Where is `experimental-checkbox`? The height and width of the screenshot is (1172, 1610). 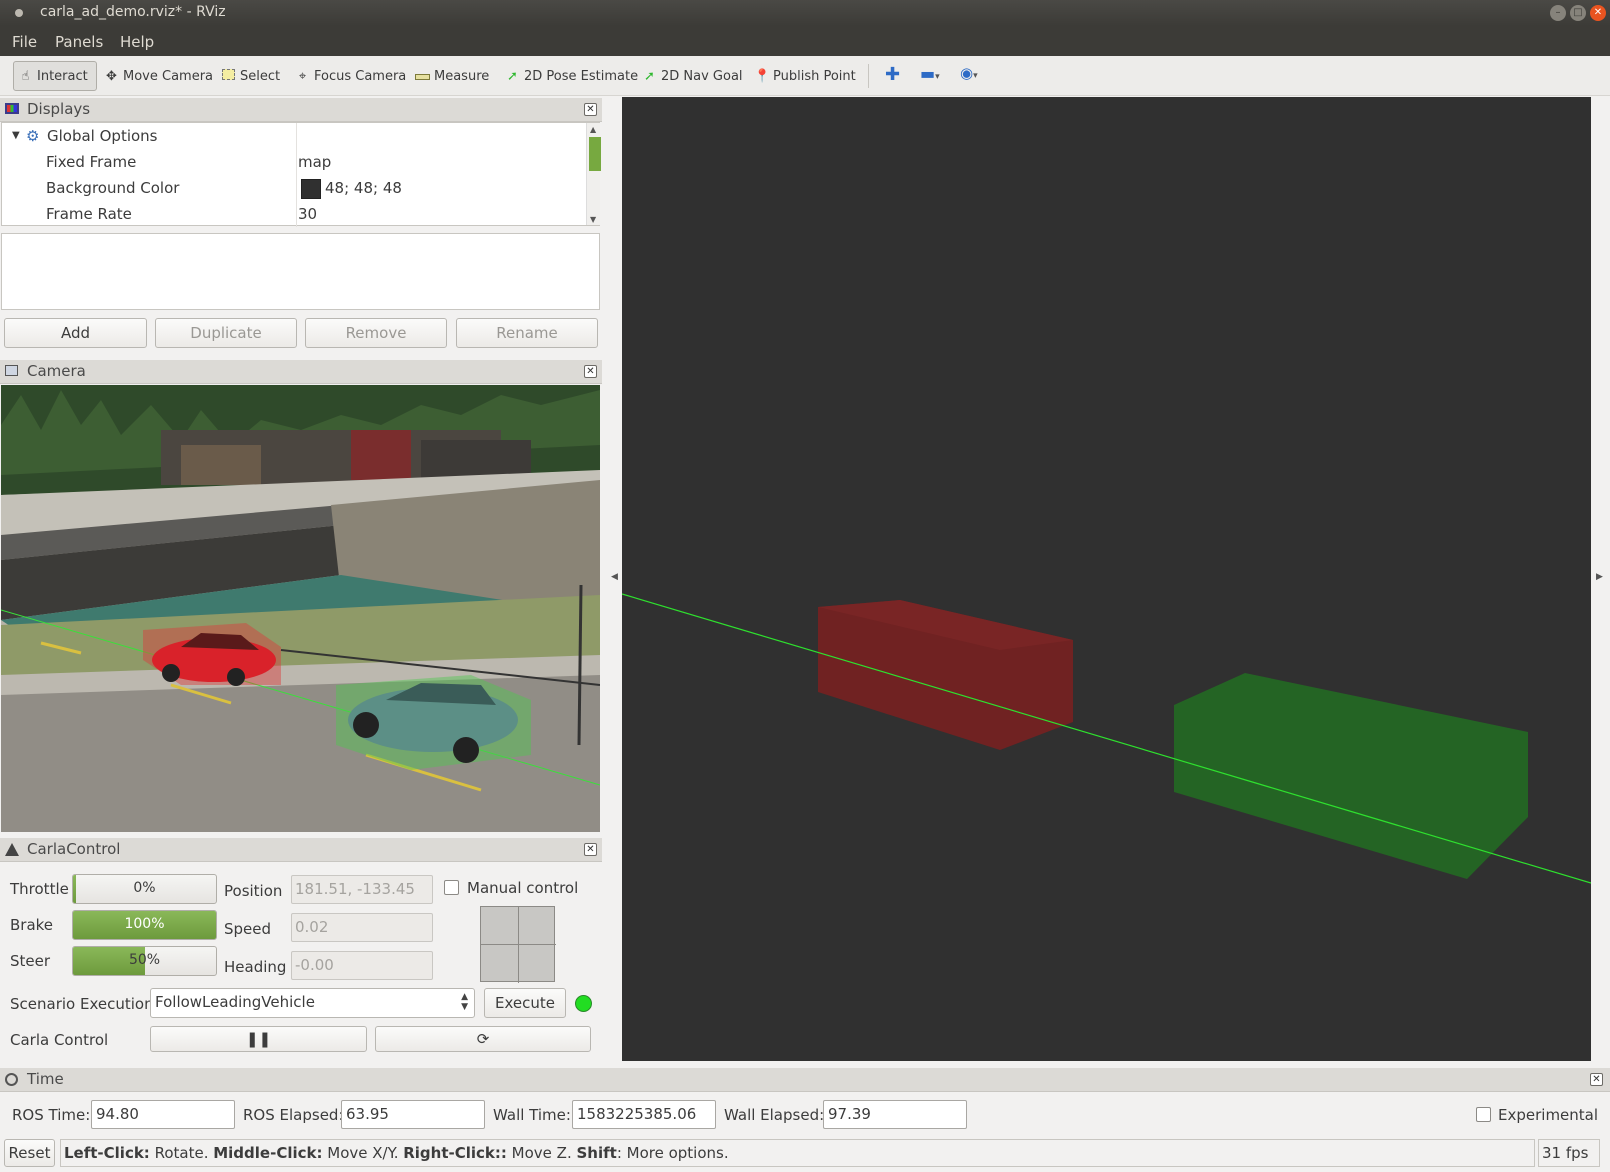
experimental-checkbox is located at coordinates (1483, 1114).